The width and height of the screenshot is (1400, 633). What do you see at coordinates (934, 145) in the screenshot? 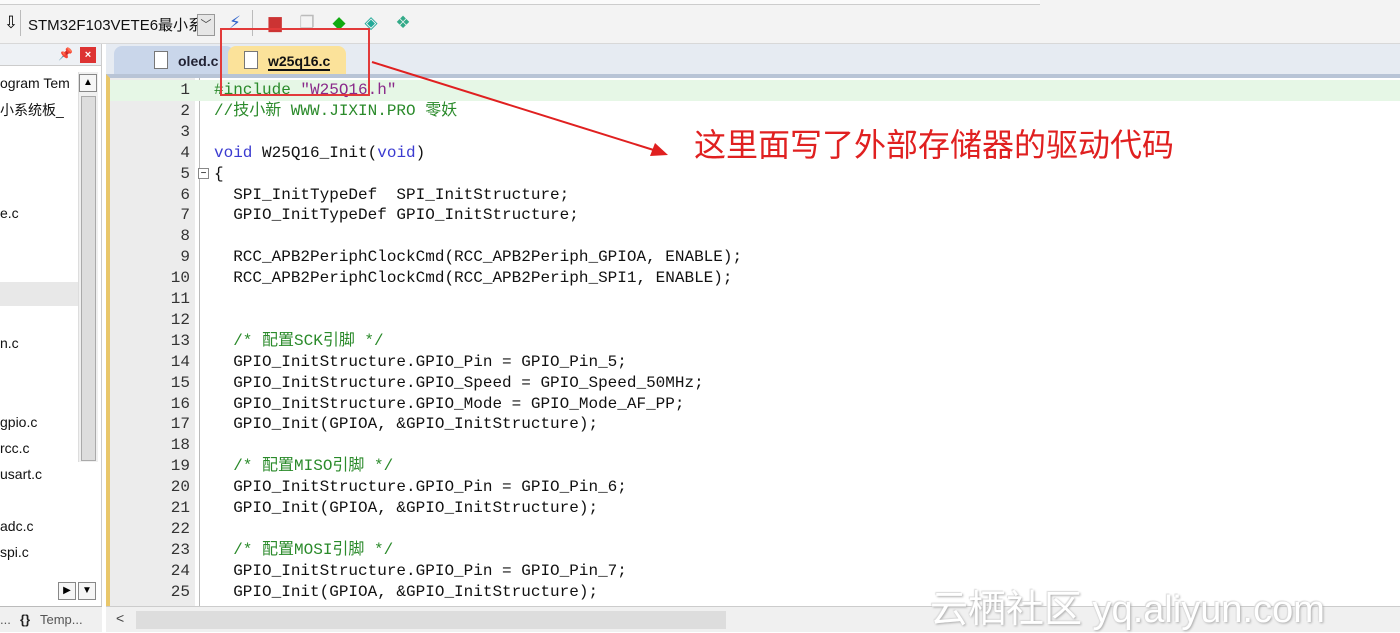
I see `annotation-text: 这里面写了外部存储器的驱动代码` at bounding box center [934, 145].